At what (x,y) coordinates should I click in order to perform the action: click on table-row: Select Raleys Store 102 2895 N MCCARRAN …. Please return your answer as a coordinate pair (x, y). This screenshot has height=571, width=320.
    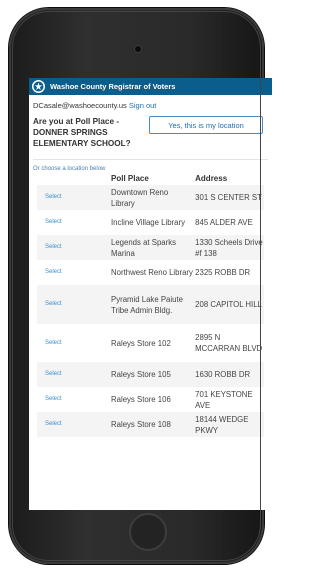
    Looking at the image, I should click on (150, 343).